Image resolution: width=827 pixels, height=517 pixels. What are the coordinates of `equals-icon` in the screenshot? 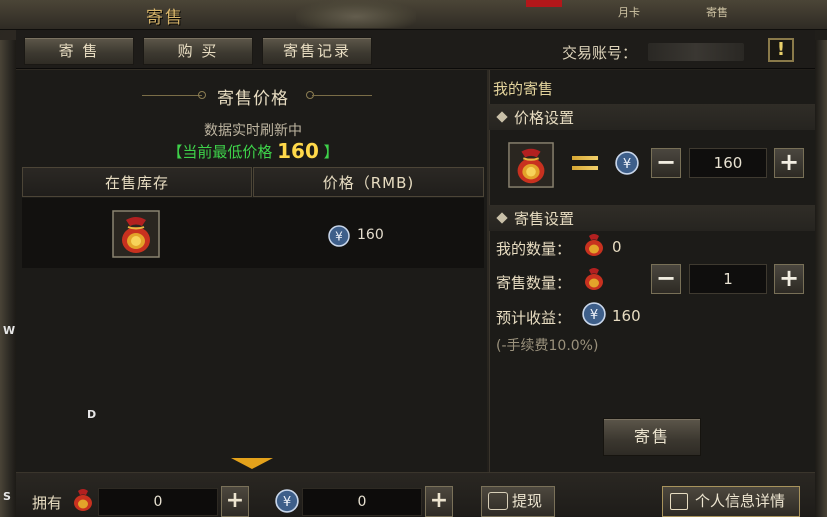 It's located at (585, 165).